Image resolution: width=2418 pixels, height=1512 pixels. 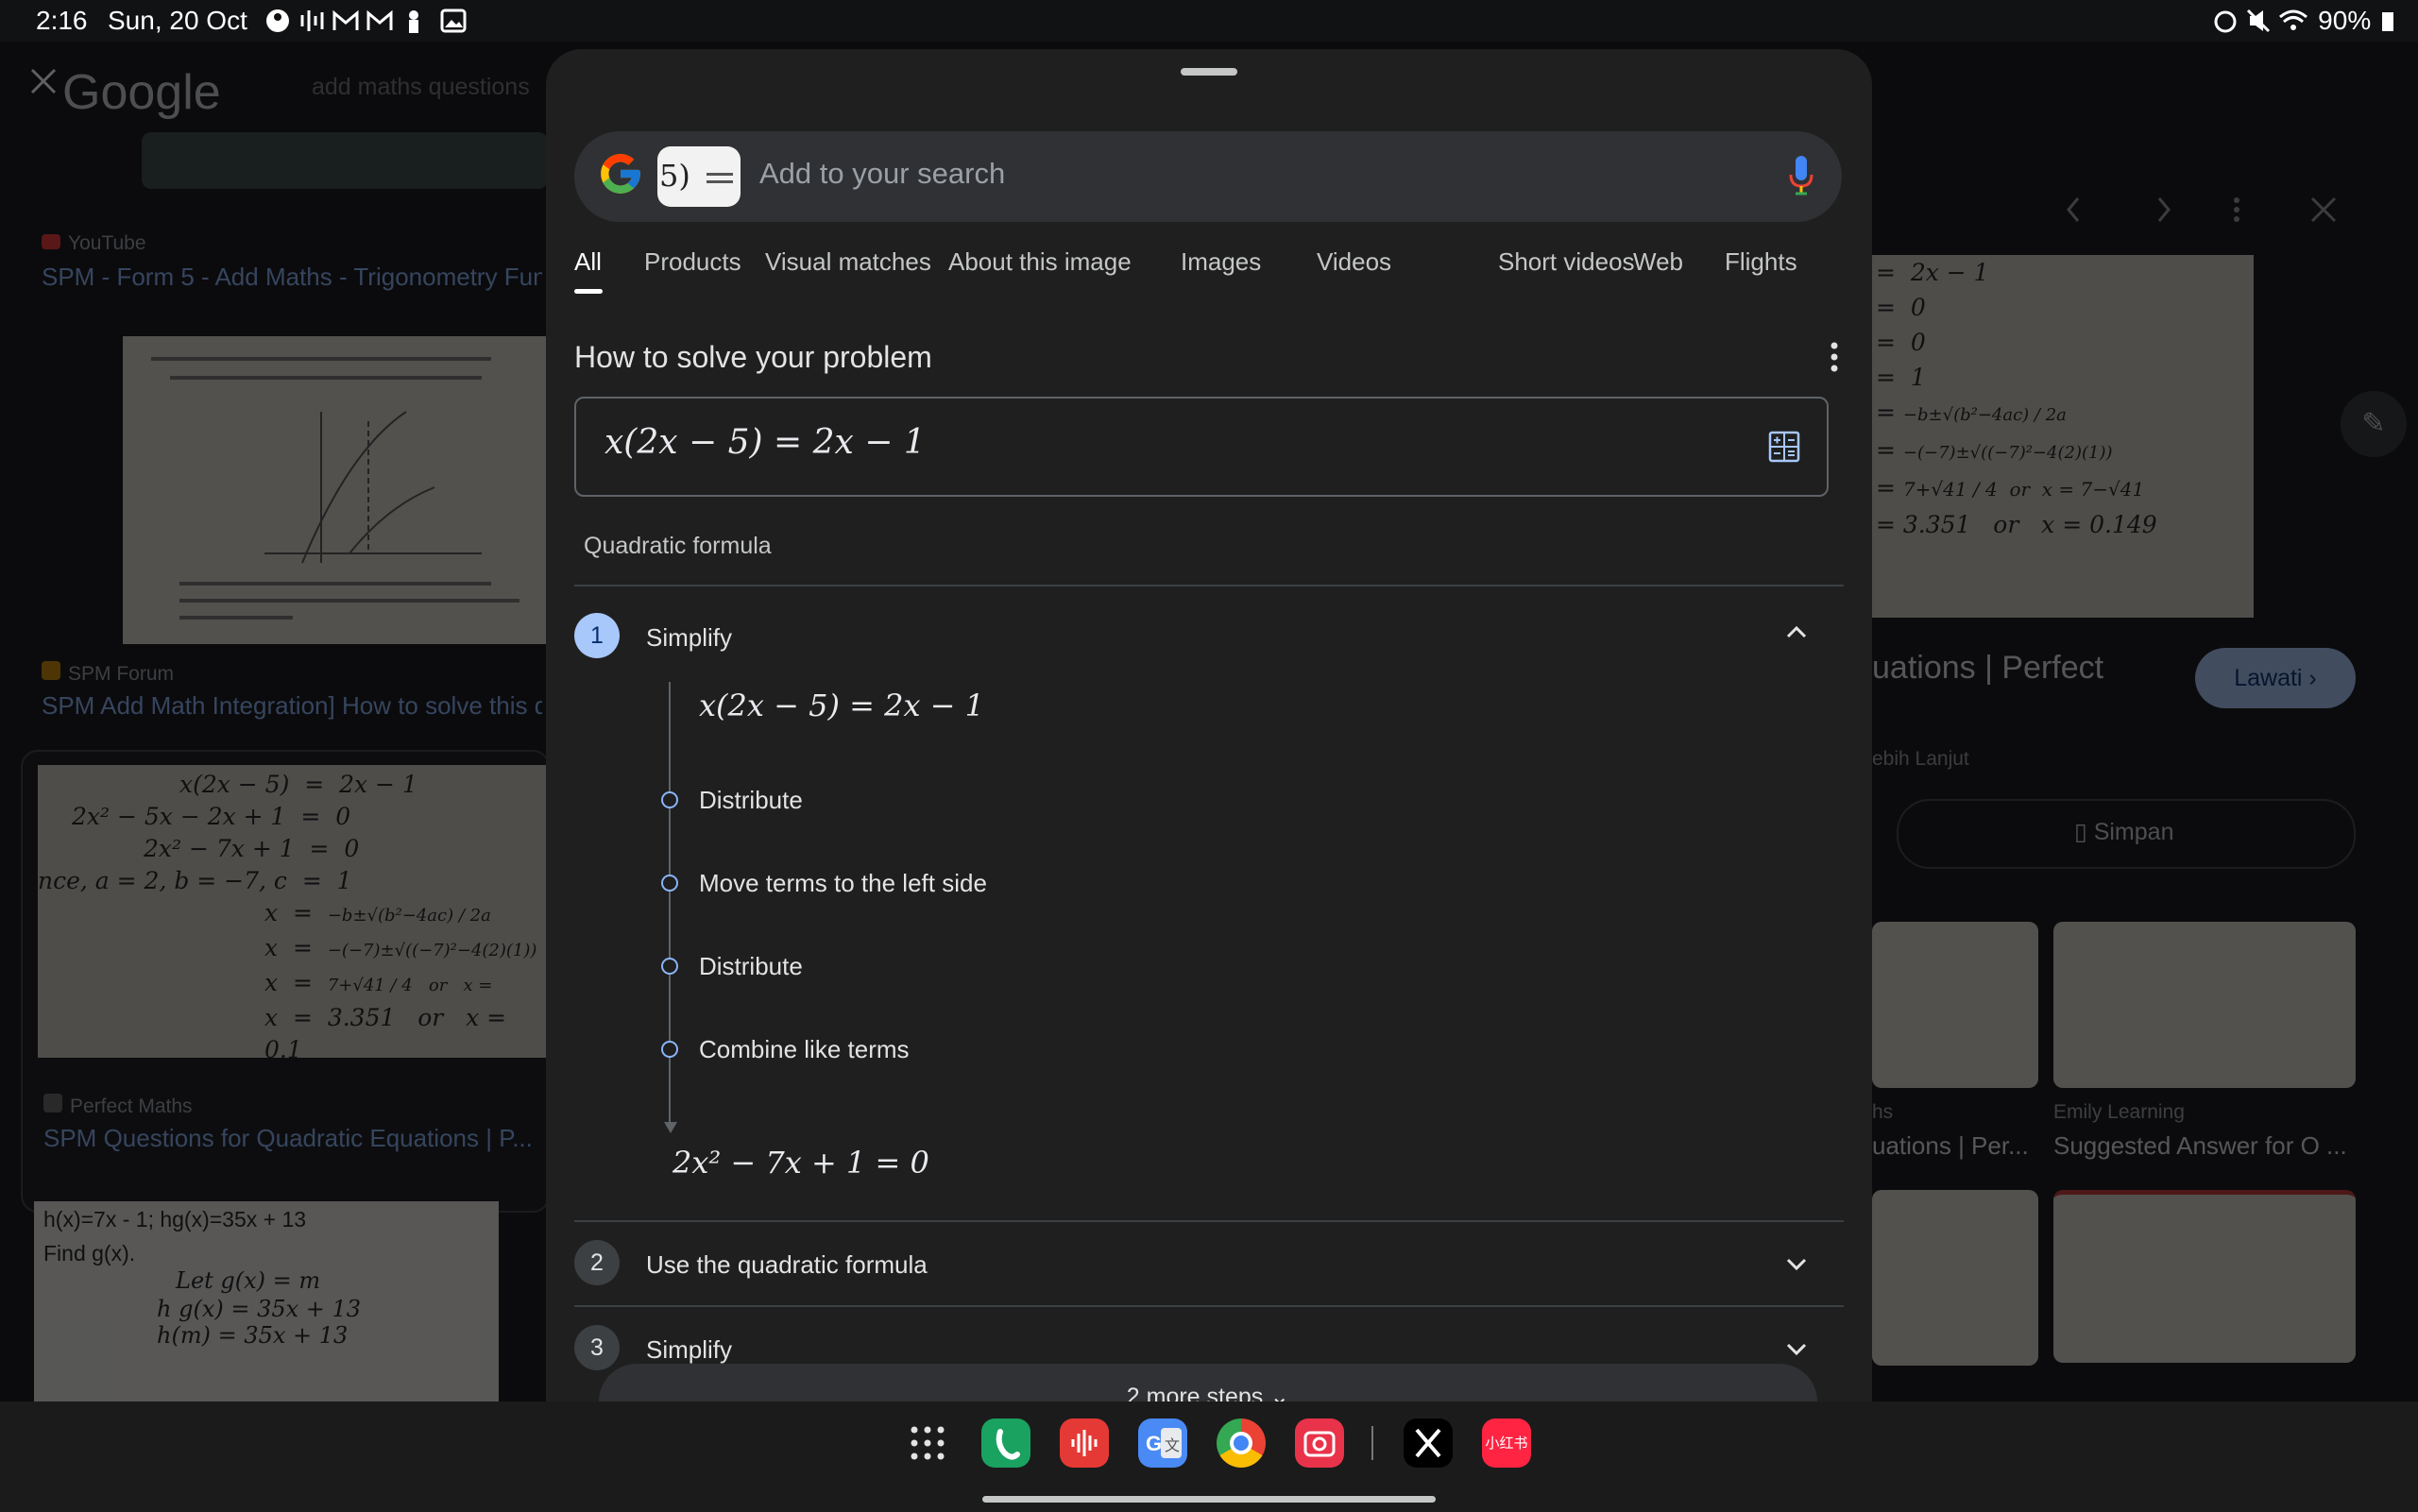 What do you see at coordinates (1084, 1443) in the screenshot?
I see `recorder-icon` at bounding box center [1084, 1443].